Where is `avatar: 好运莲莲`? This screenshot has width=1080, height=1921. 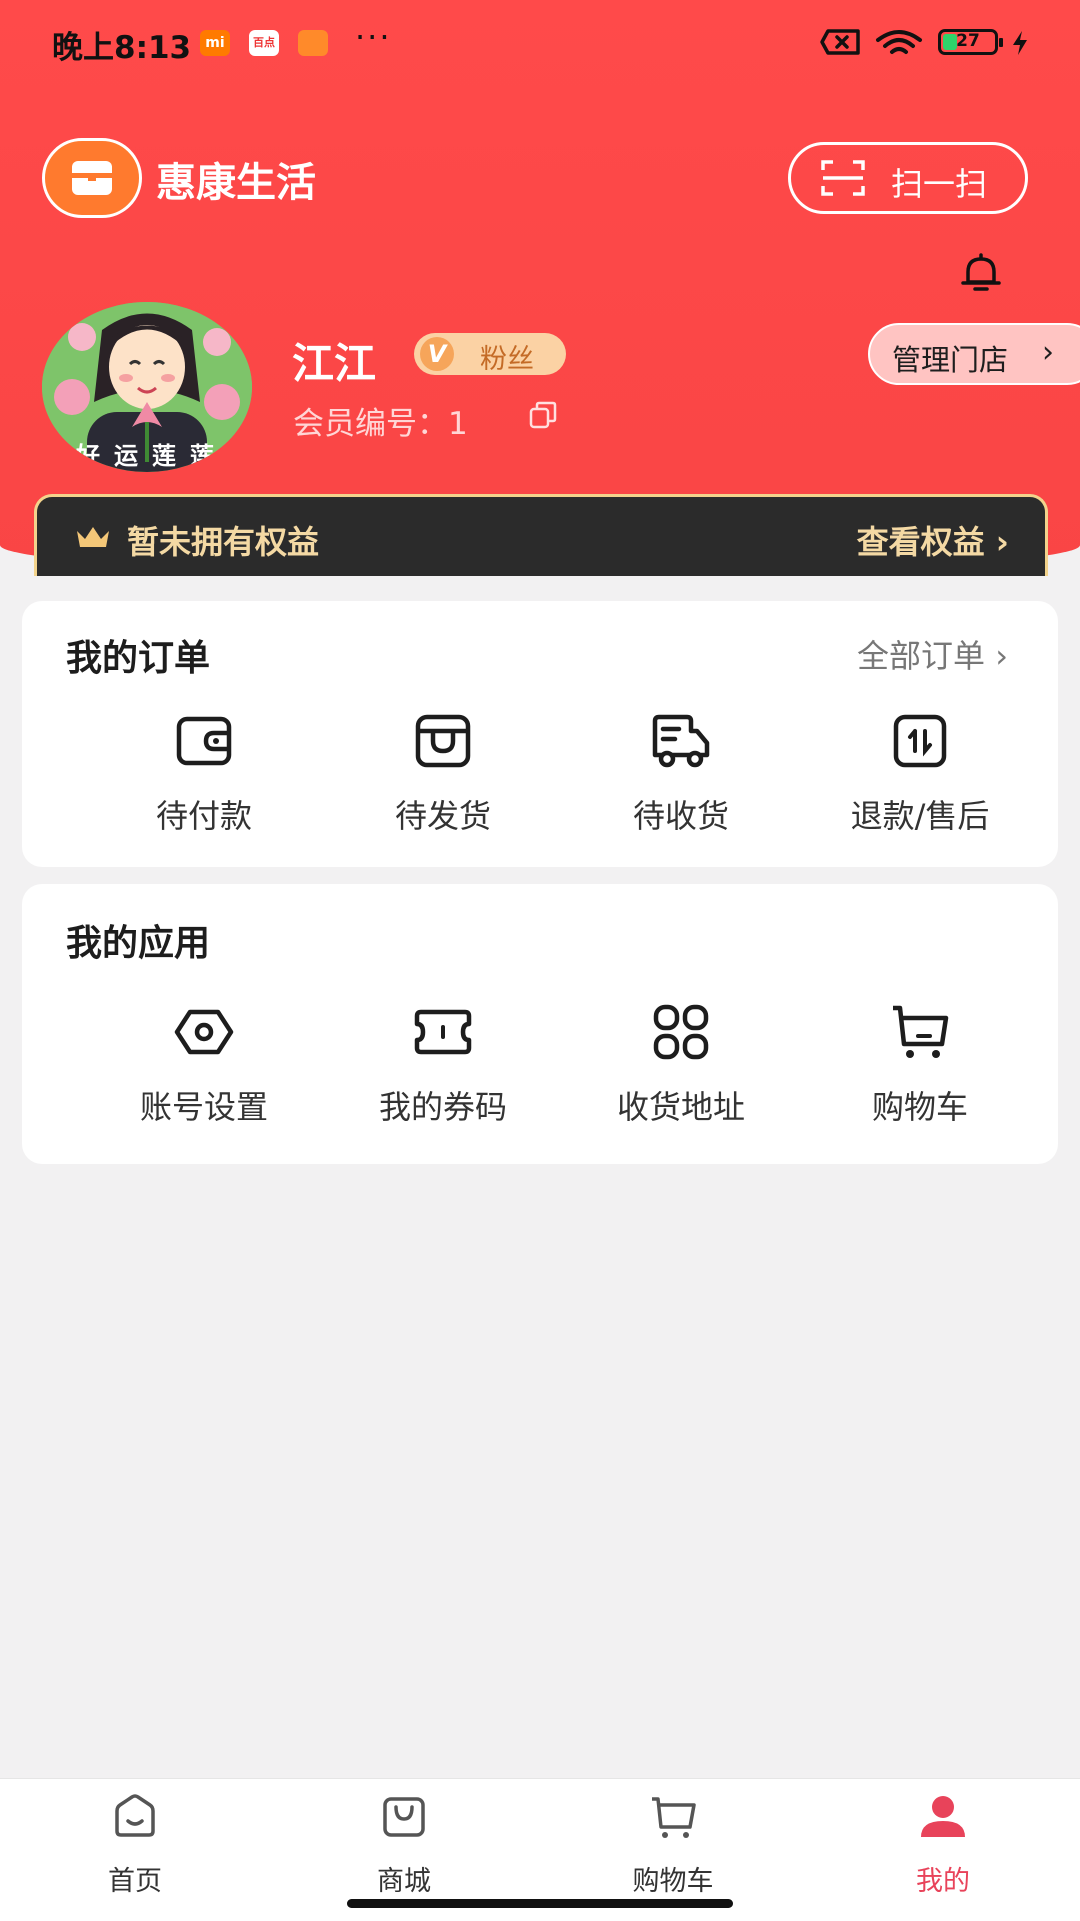
avatar: 好运莲莲 is located at coordinates (147, 387).